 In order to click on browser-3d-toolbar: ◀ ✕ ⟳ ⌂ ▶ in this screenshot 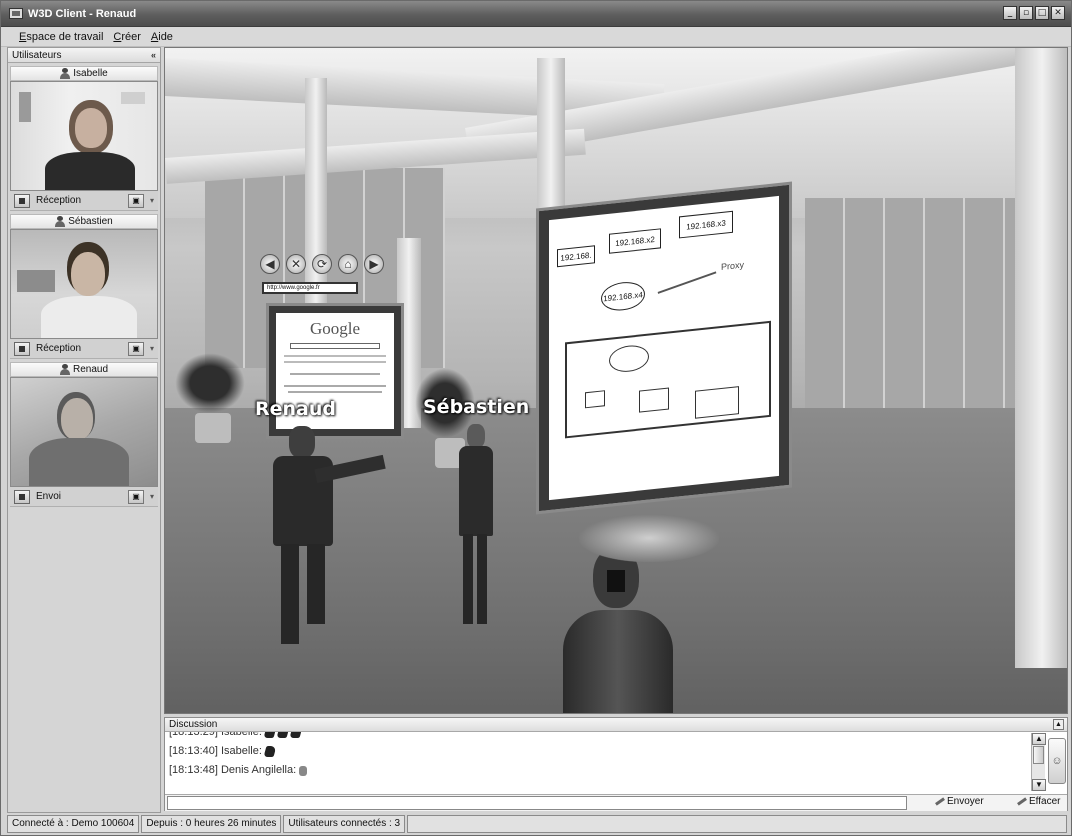, I will do `click(322, 264)`.